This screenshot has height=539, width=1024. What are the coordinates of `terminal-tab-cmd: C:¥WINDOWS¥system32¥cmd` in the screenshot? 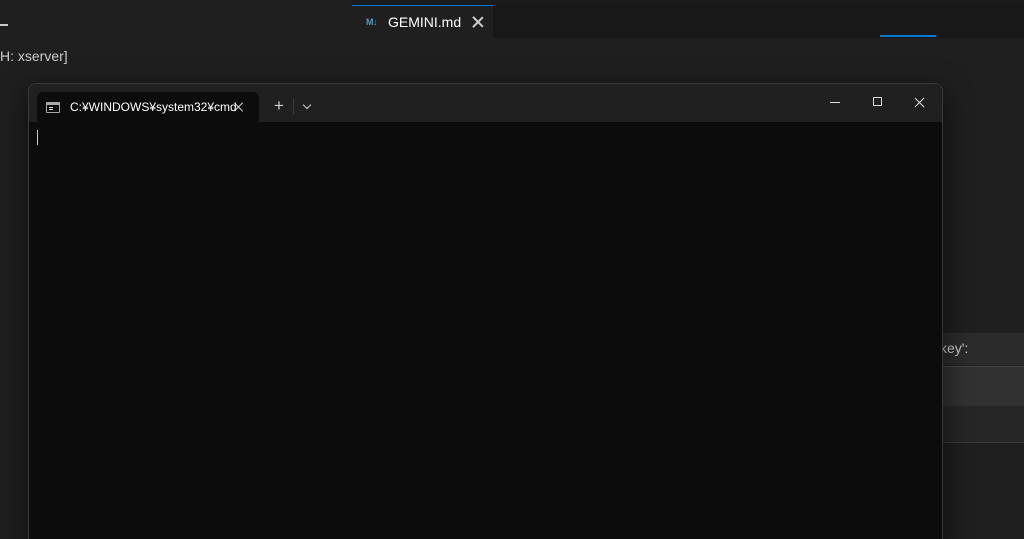 It's located at (148, 107).